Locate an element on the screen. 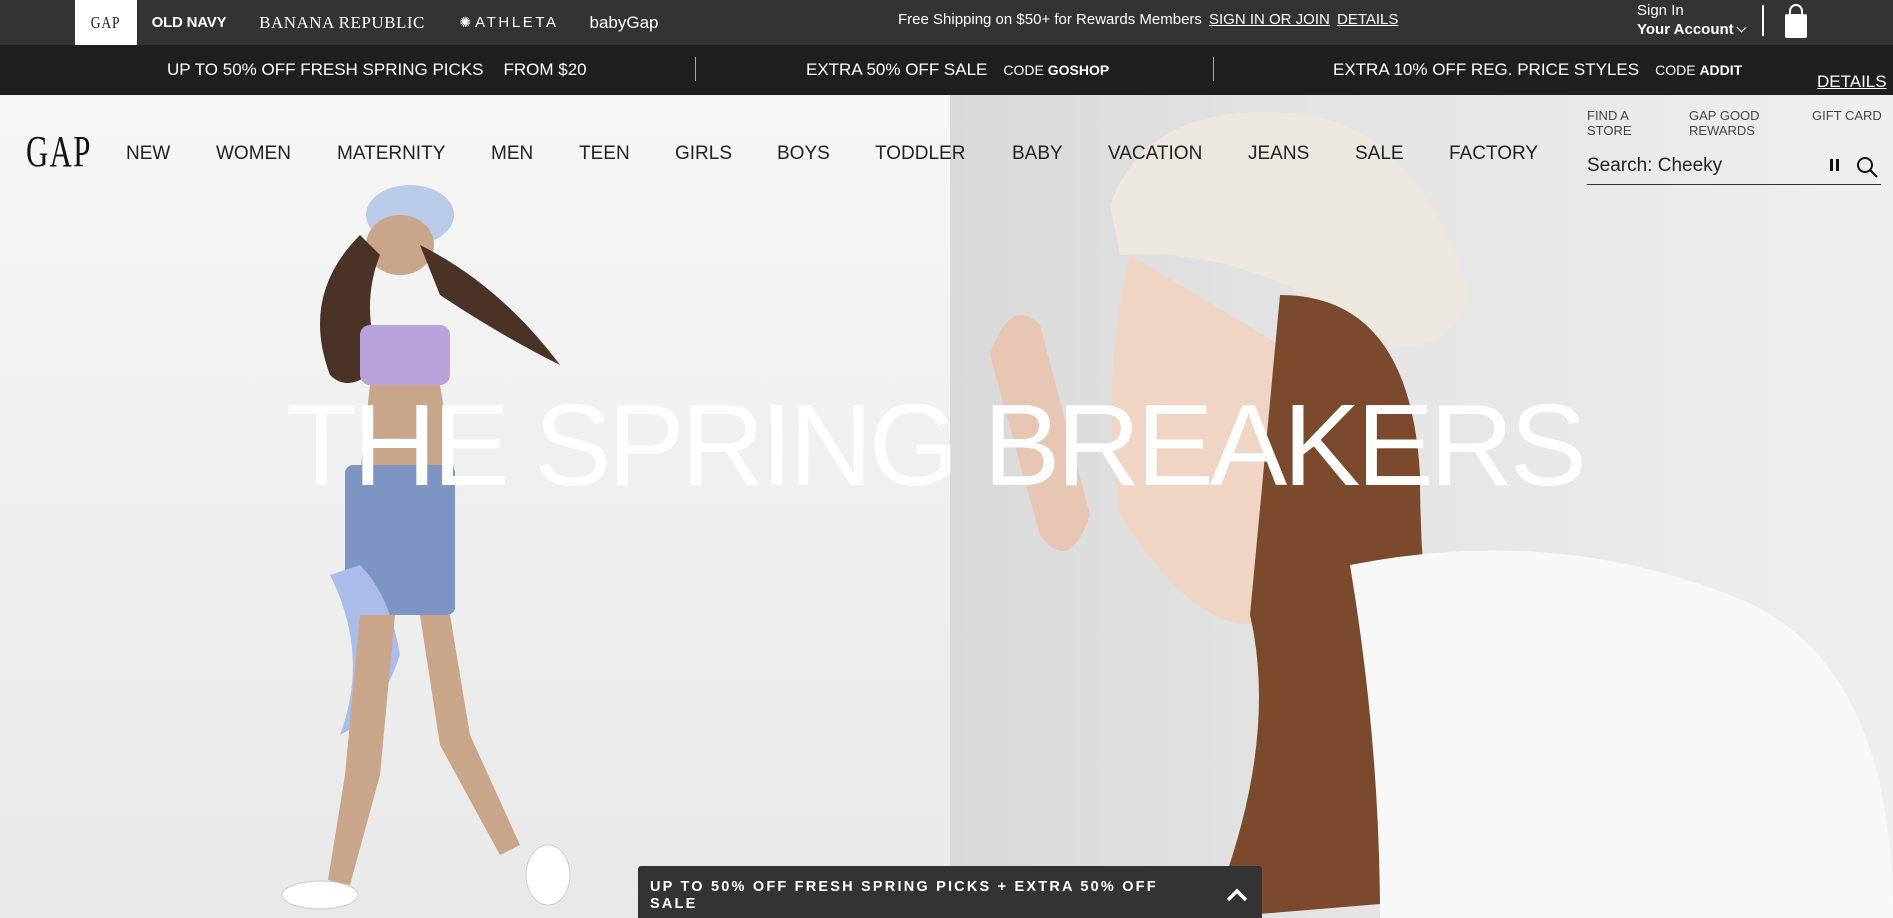  search-icon is located at coordinates (1867, 167).